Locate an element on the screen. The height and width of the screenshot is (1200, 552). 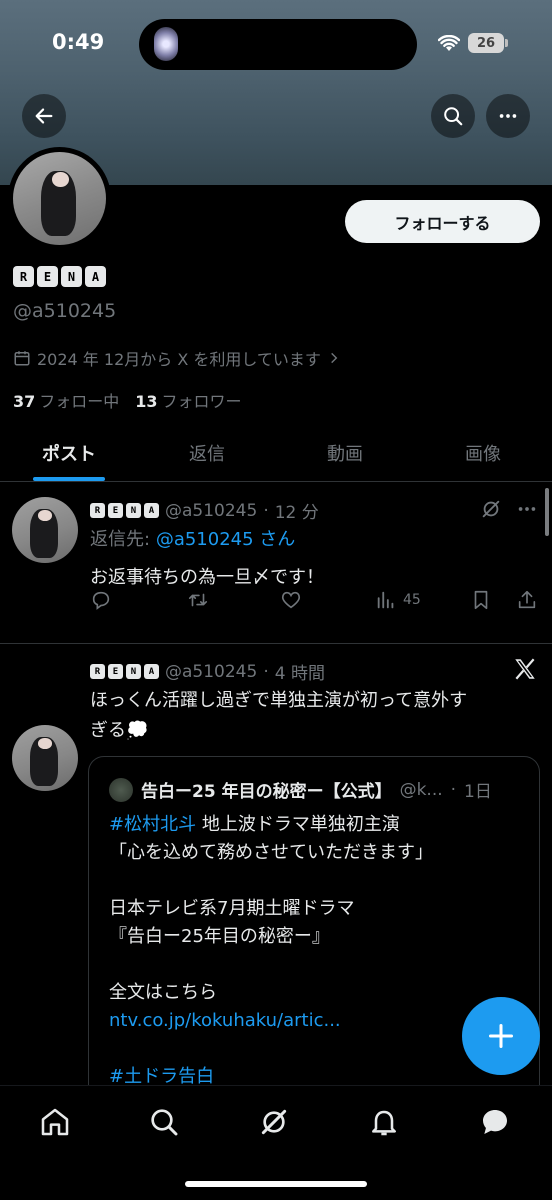
tab-label: 動画 is located at coordinates (345, 454).